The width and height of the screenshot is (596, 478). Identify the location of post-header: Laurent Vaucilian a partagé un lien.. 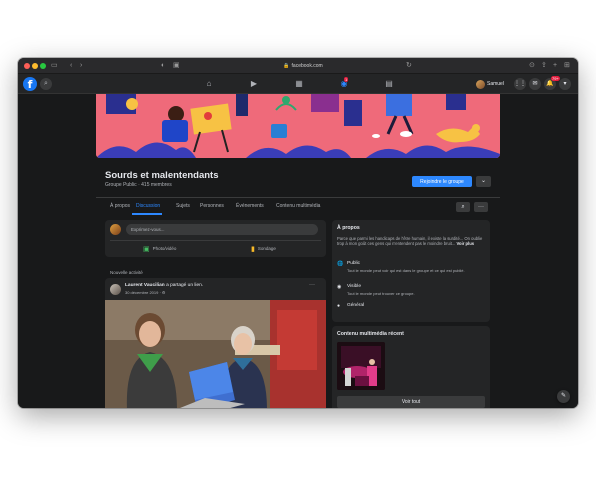
(164, 285).